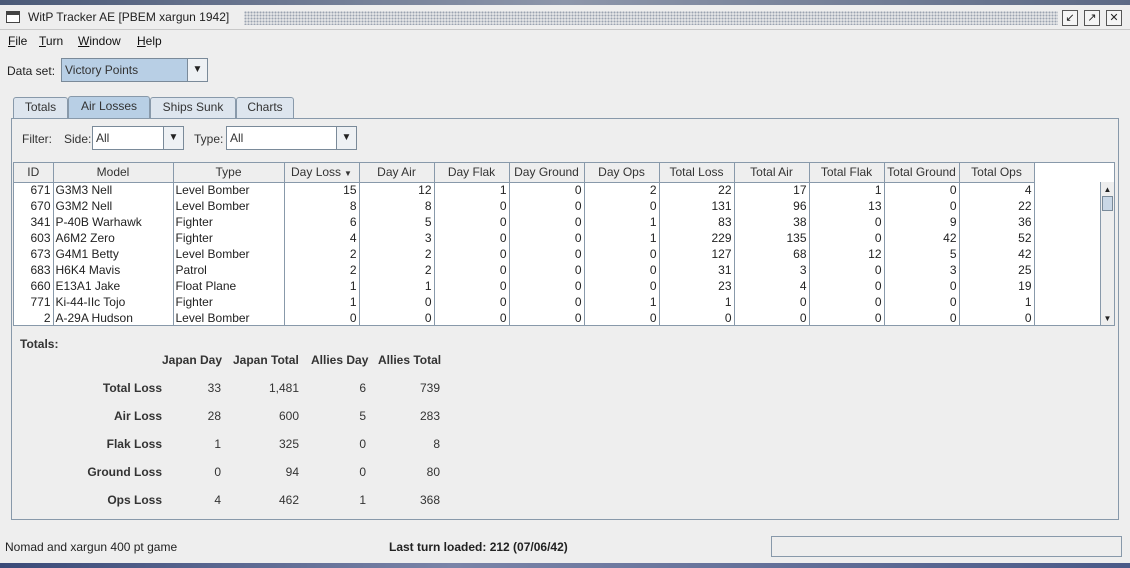 This screenshot has width=1130, height=568. I want to click on column-header-day-flak: Day Flak, so click(472, 173).